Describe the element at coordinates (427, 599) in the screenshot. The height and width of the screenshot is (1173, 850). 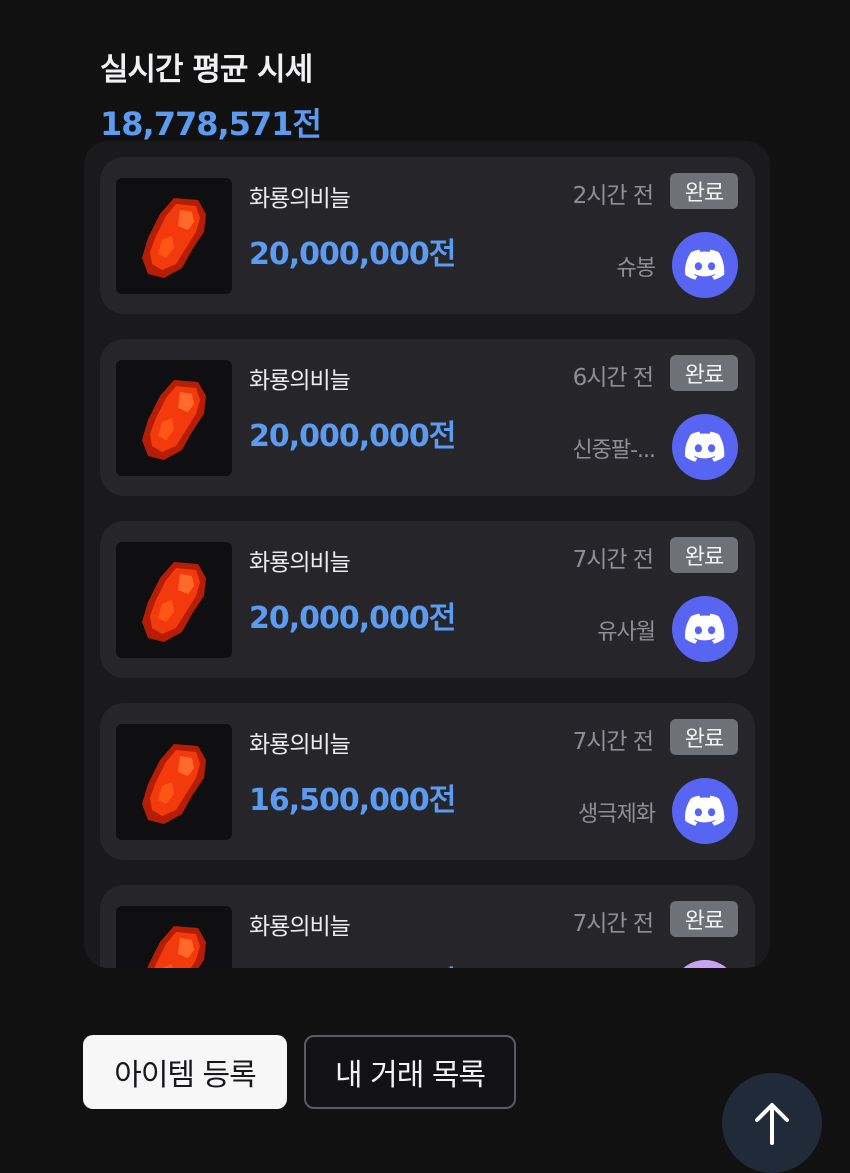
I see `listing-card: 화룡의비늘 20,000,000전 7시간 전 완료 유사월` at that location.